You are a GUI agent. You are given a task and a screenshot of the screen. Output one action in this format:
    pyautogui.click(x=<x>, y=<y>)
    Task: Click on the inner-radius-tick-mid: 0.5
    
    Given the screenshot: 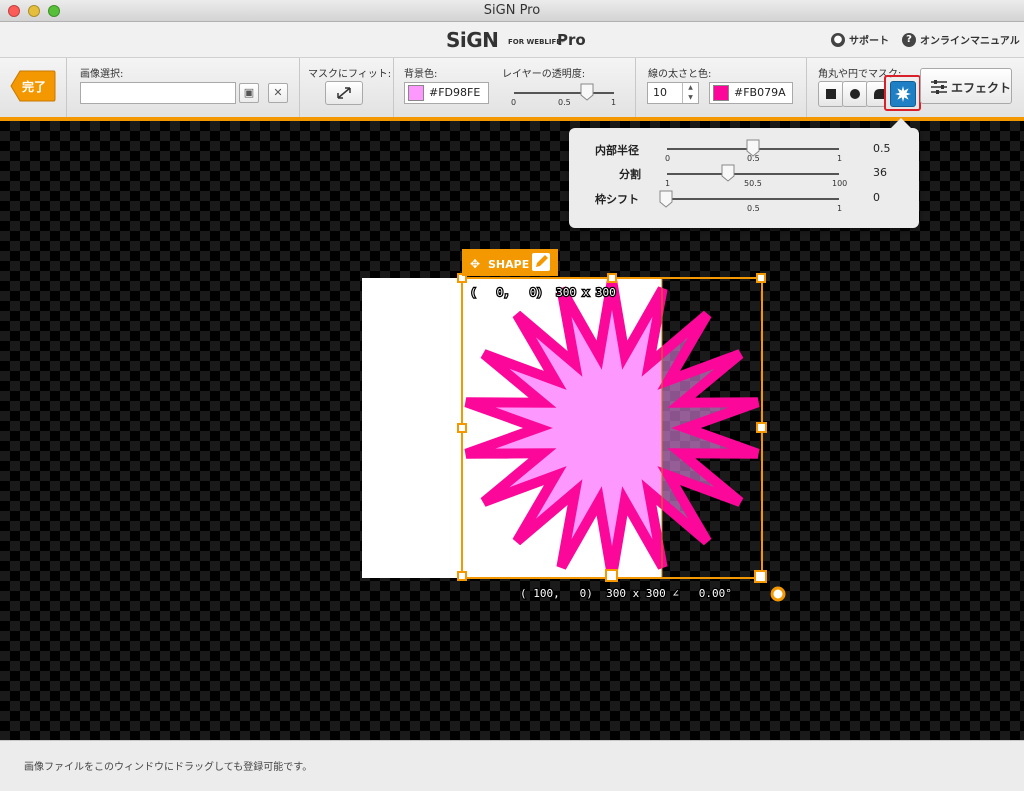 What is the action you would take?
    pyautogui.click(x=753, y=158)
    